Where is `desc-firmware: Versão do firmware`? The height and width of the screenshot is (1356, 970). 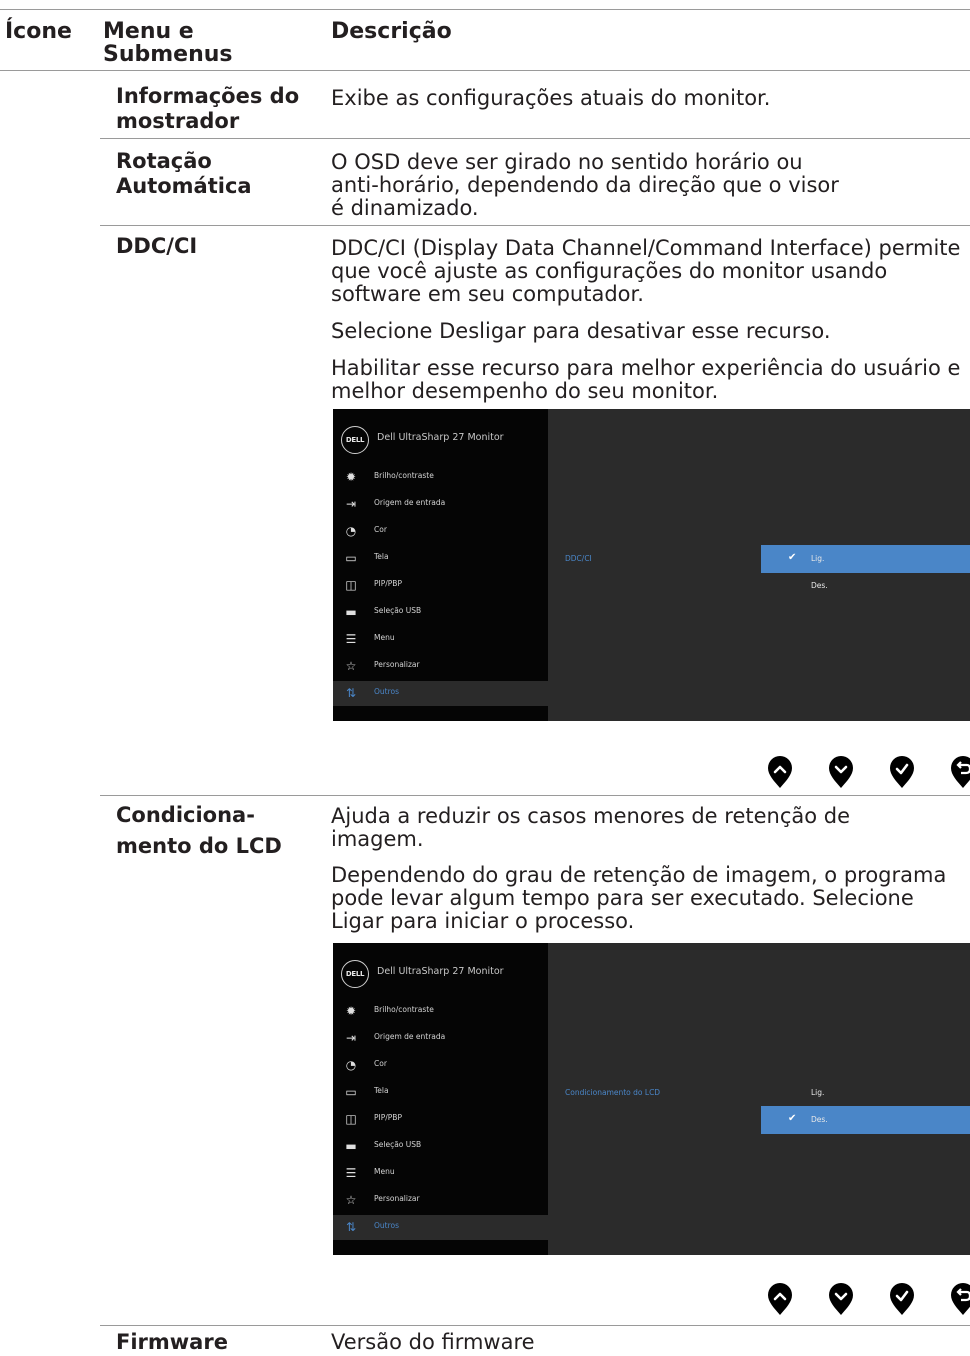 desc-firmware: Versão do firmware is located at coordinates (433, 1342).